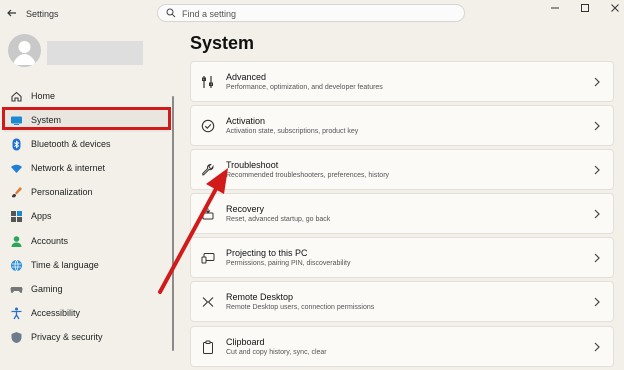  What do you see at coordinates (87, 144) in the screenshot?
I see `sidebar-item-bluetooth: Bluetooth & devices` at bounding box center [87, 144].